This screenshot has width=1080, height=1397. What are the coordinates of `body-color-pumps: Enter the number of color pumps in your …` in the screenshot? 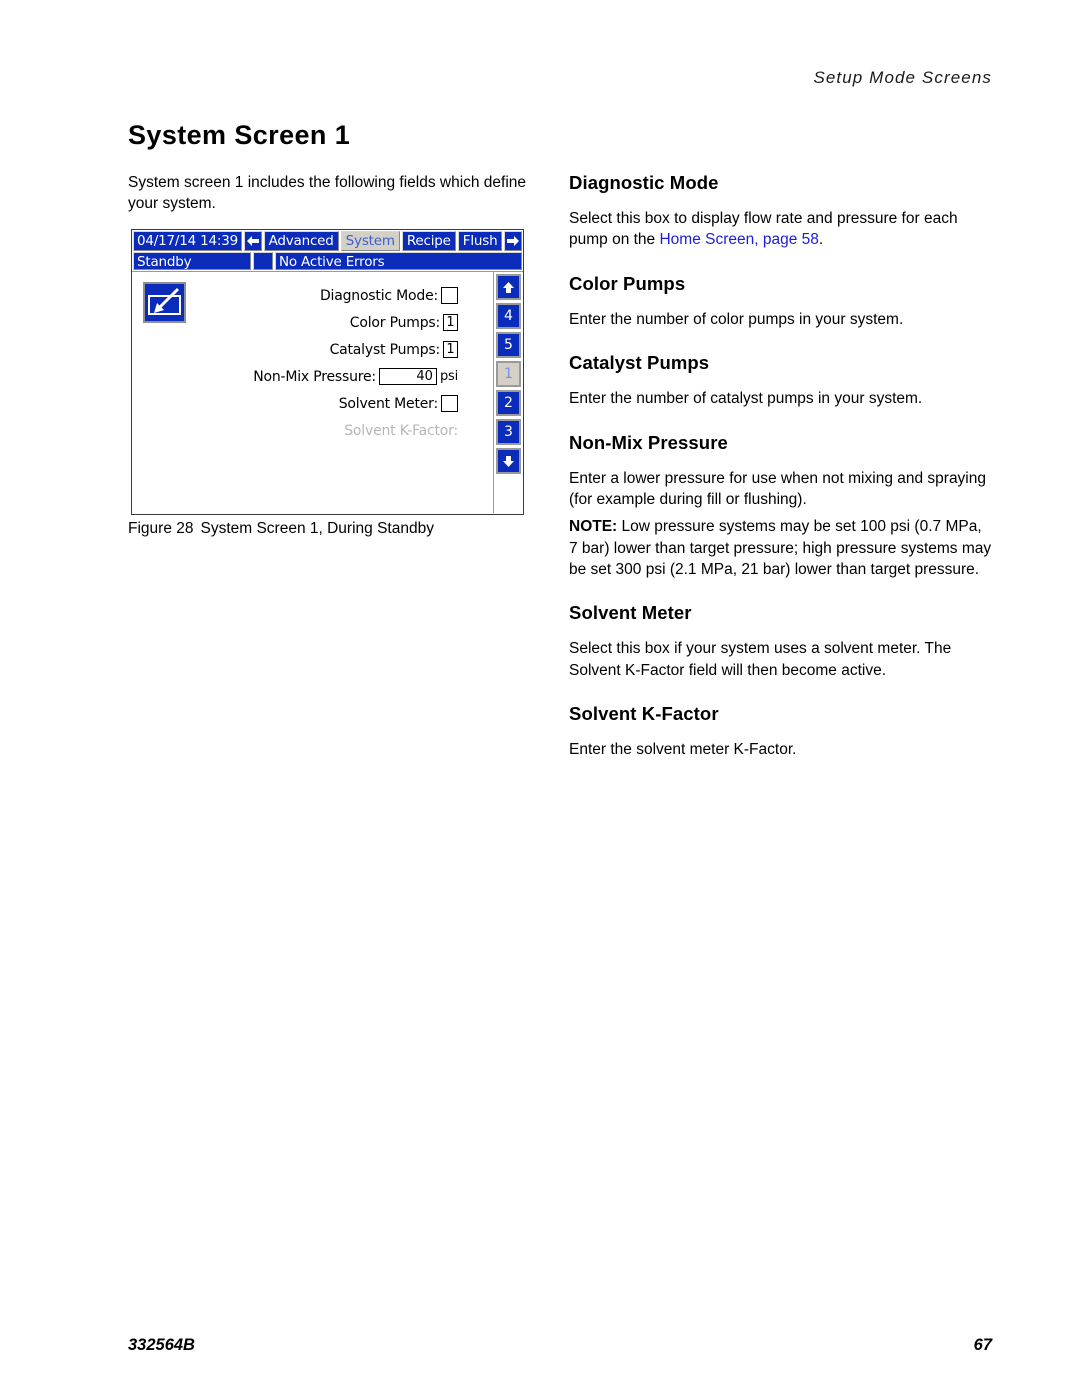 It's located at (736, 319).